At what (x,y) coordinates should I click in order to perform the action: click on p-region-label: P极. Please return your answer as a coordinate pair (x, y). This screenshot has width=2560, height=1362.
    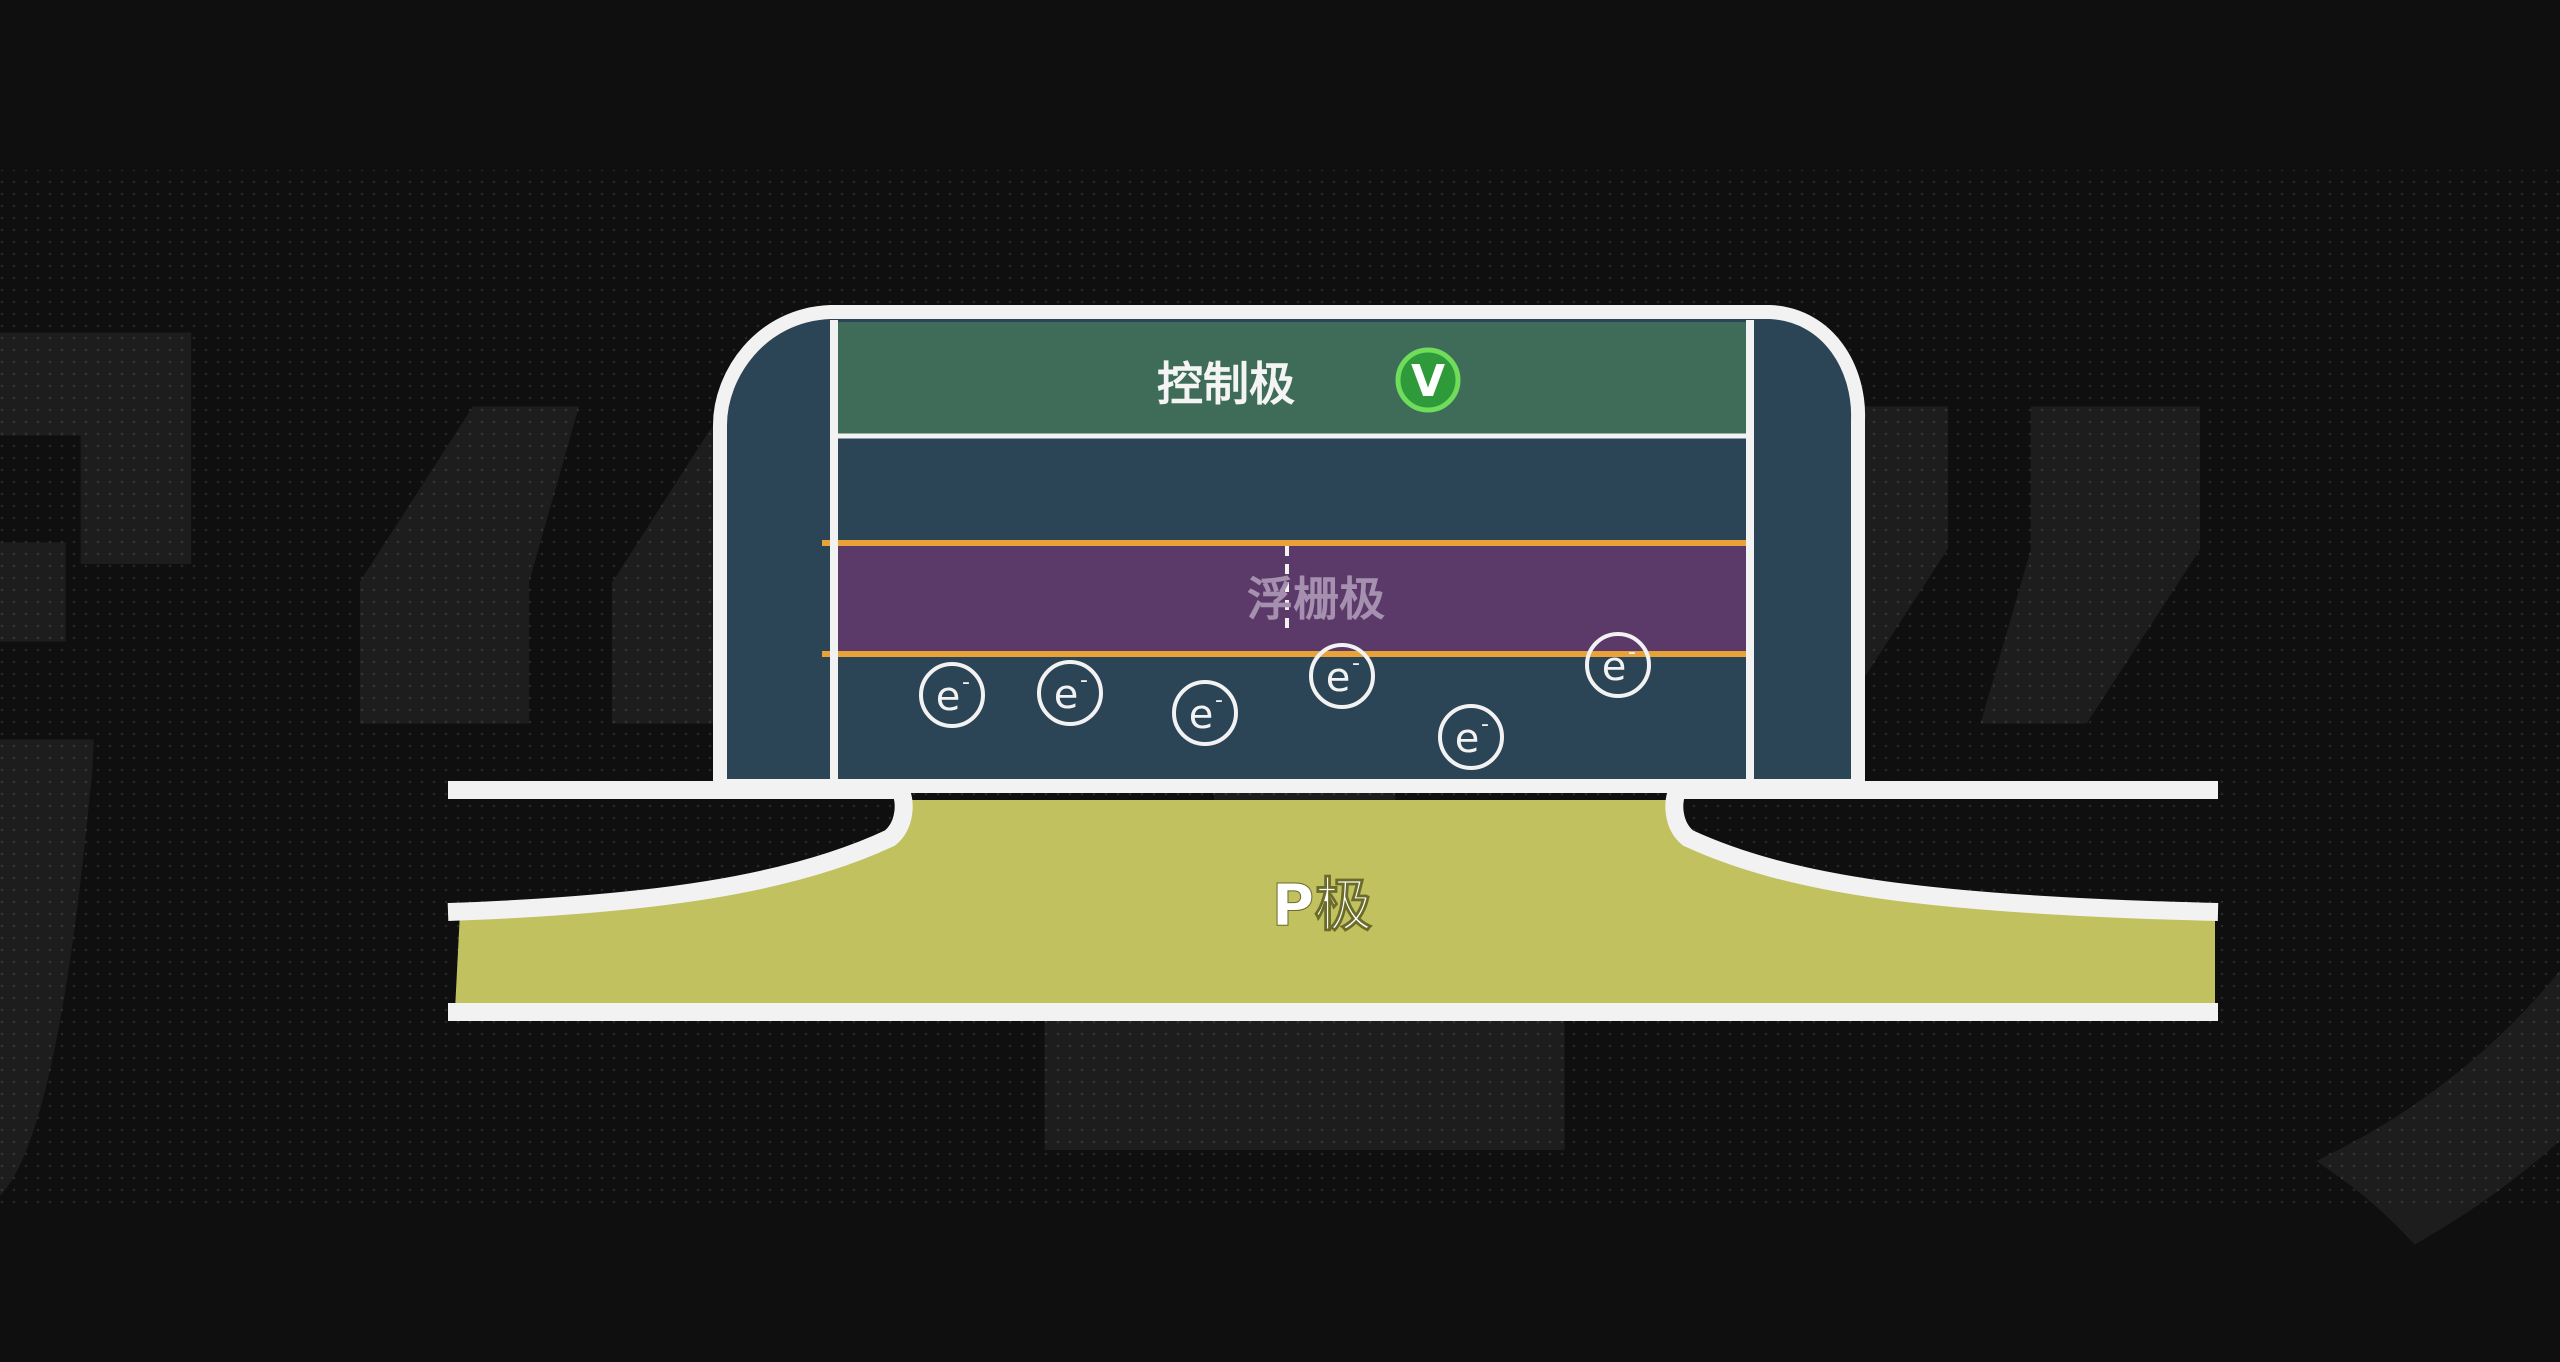
    Looking at the image, I should click on (1322, 905).